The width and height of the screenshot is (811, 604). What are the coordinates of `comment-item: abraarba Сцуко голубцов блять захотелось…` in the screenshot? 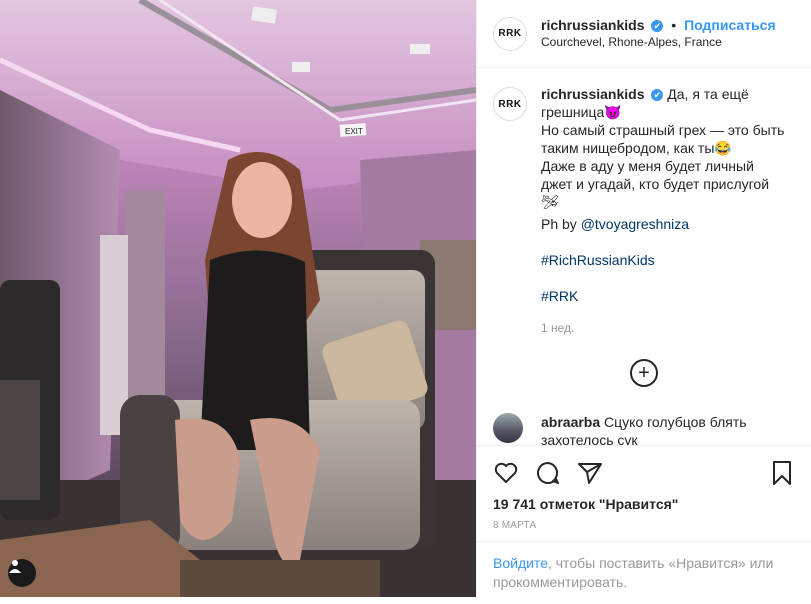 It's located at (644, 429).